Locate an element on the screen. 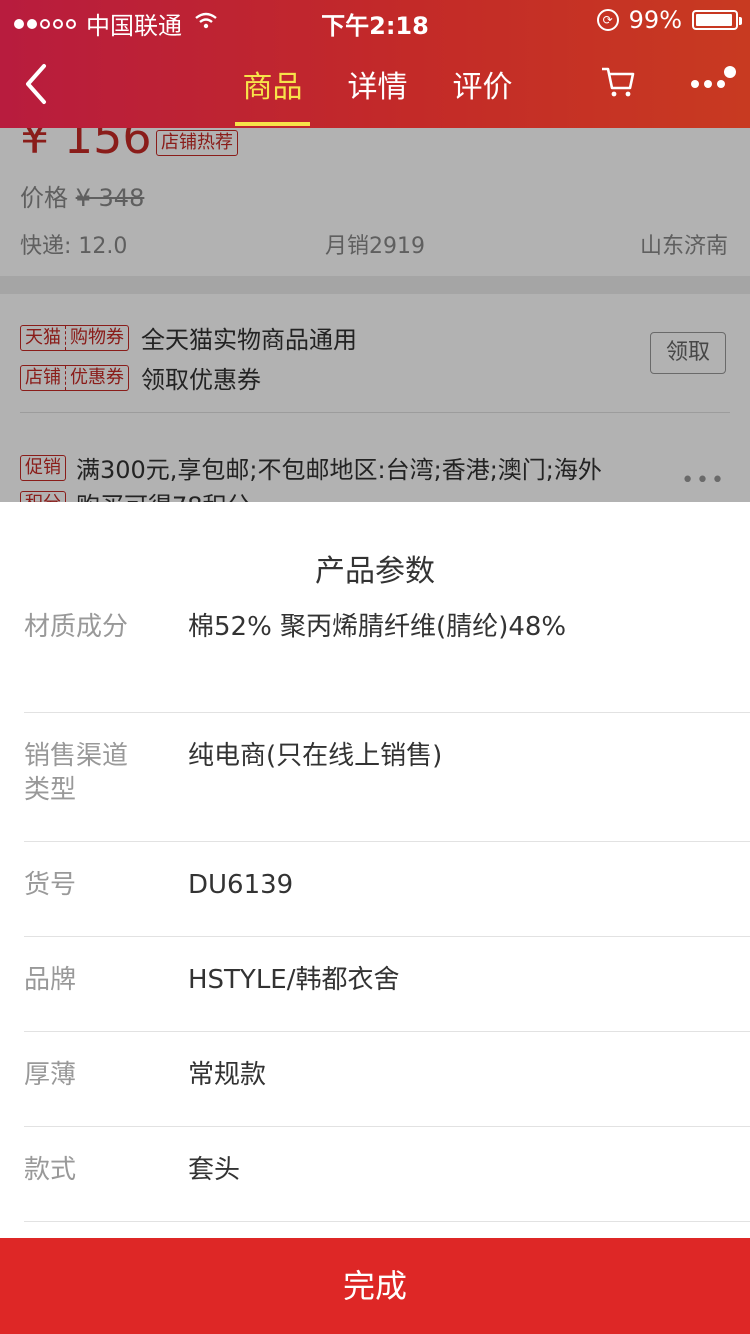 The height and width of the screenshot is (1334, 750). notification-dot is located at coordinates (730, 72).